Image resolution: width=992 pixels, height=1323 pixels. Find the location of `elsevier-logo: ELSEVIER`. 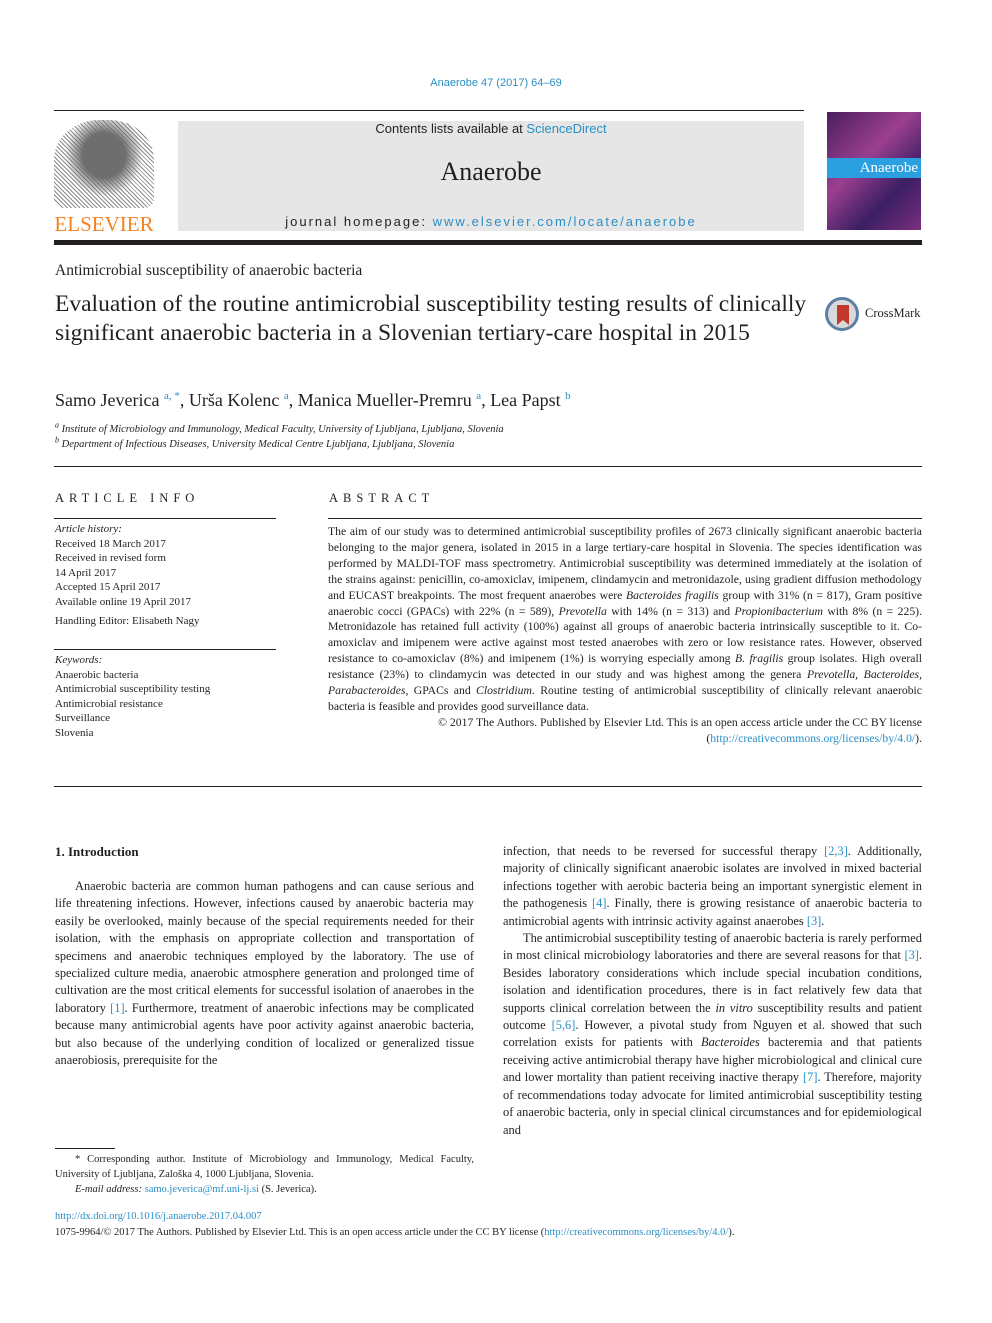

elsevier-logo: ELSEVIER is located at coordinates (104, 178).